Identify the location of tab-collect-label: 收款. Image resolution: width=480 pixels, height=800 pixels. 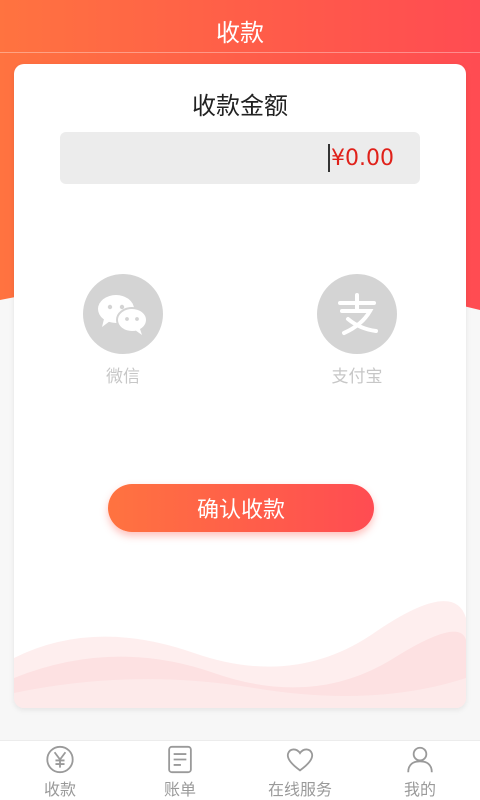
(59, 789).